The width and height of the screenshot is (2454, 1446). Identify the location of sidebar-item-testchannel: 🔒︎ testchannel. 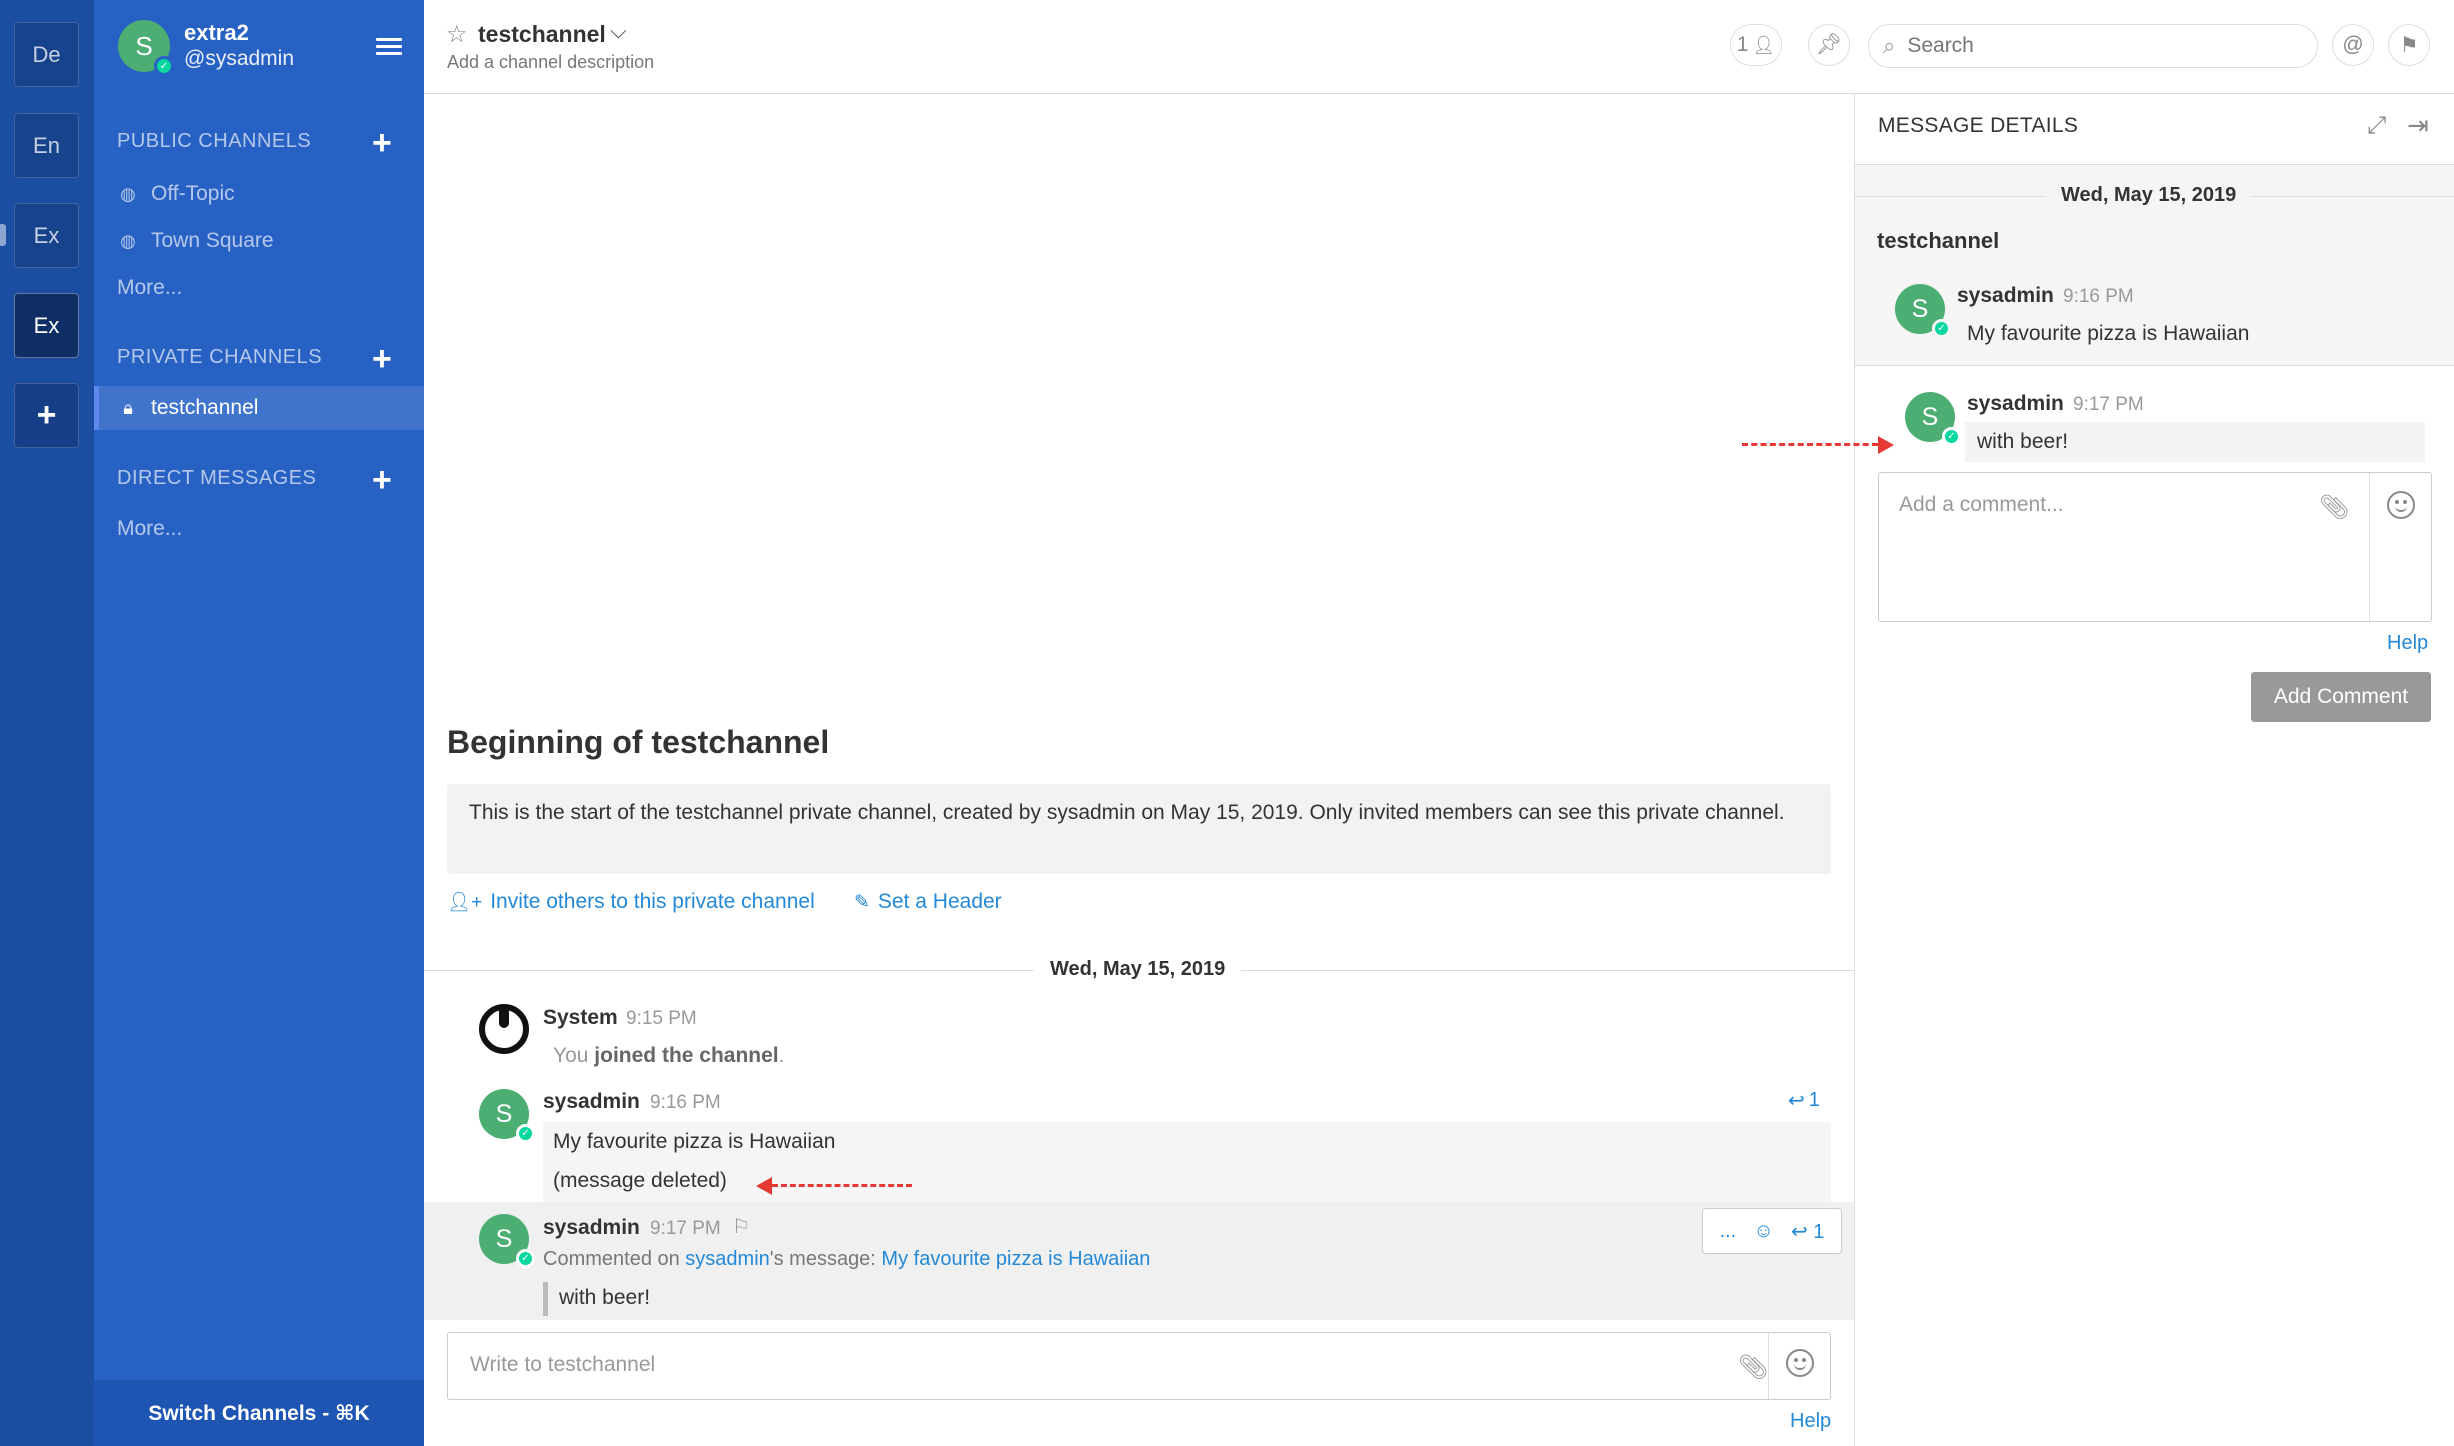
(259, 408).